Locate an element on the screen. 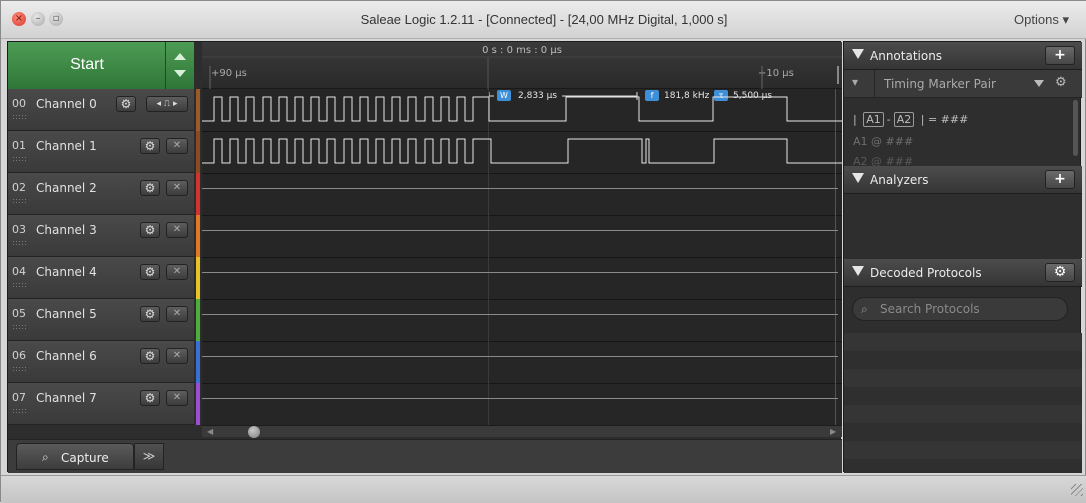 The height and width of the screenshot is (503, 1086). search-protocols-input: ⌕ Search Protocols is located at coordinates (960, 309).